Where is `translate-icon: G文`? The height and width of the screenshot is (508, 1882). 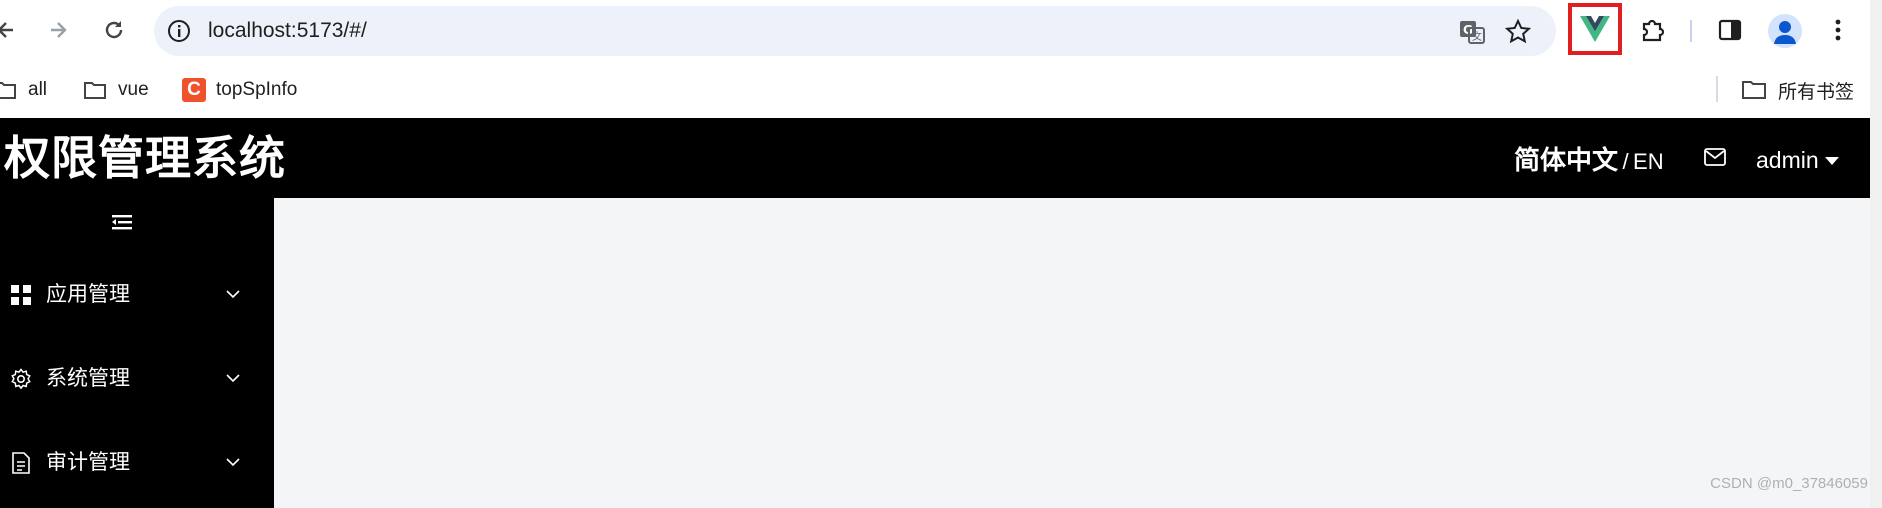
translate-icon: G文 is located at coordinates (1472, 32).